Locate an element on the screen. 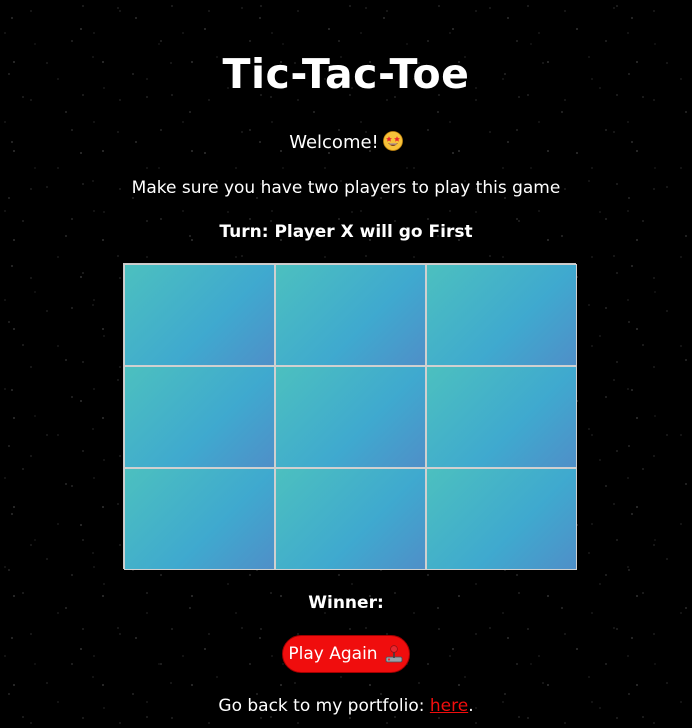 This screenshot has height=728, width=692. page-title: Tic-Tac-Toe is located at coordinates (346, 74).